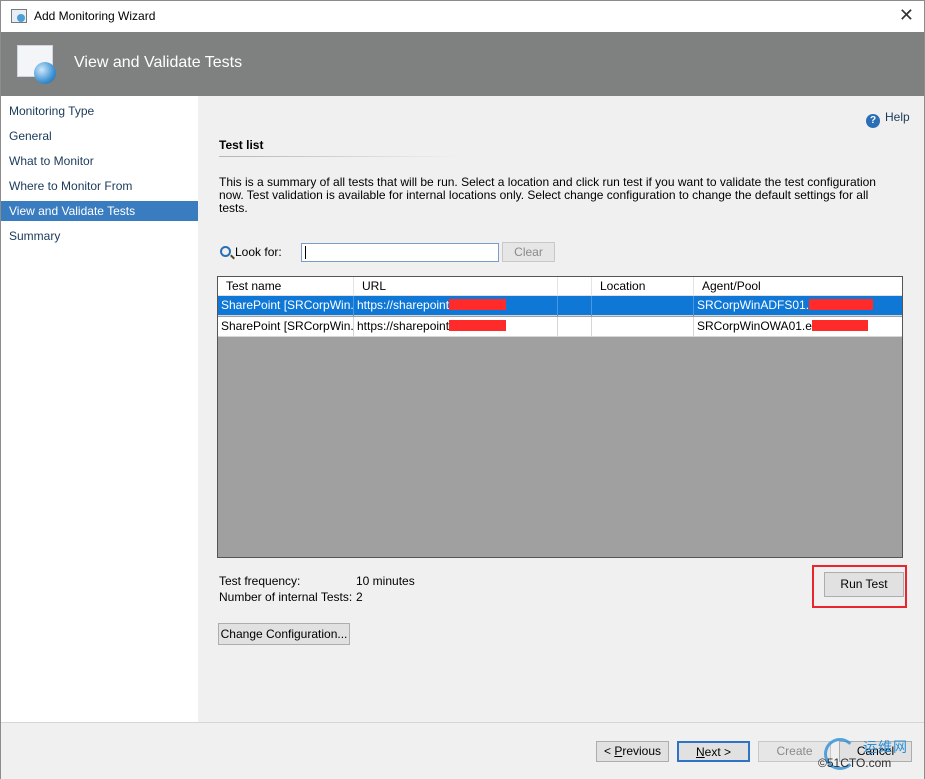 This screenshot has height=779, width=925. Describe the element at coordinates (462, 750) in the screenshot. I see `wizard-footer: < Previous Next > Create Cancel` at that location.